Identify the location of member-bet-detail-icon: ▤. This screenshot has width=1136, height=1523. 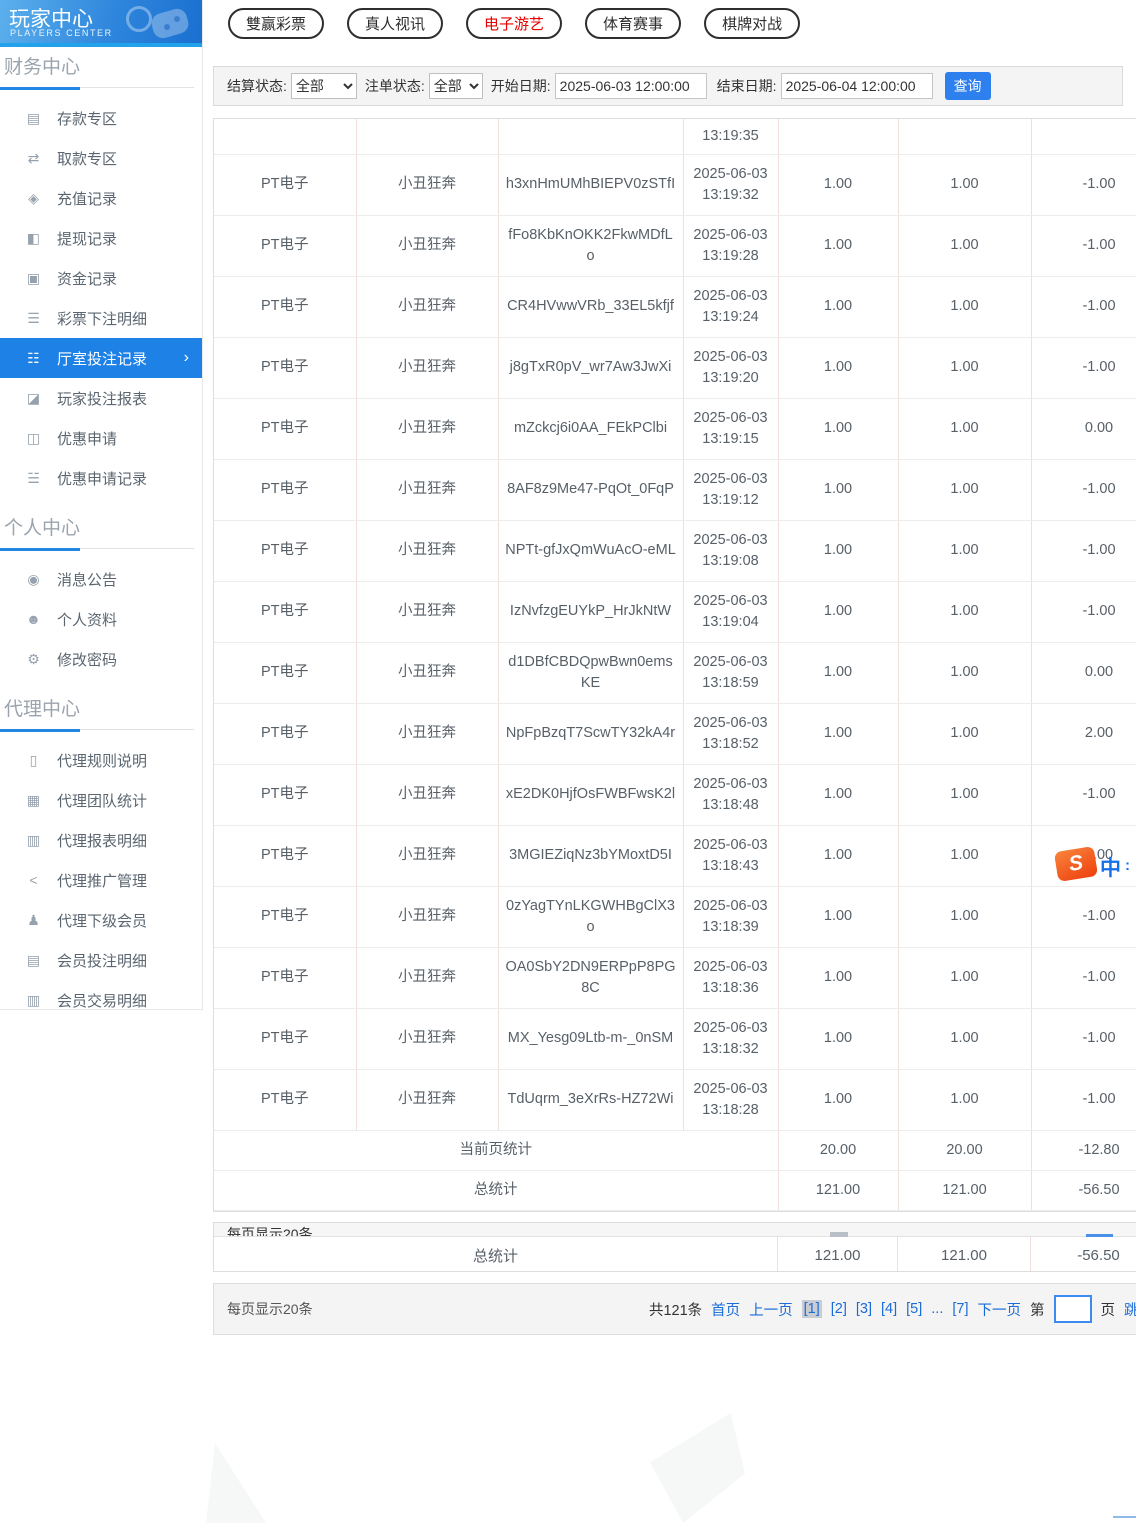
(33, 959).